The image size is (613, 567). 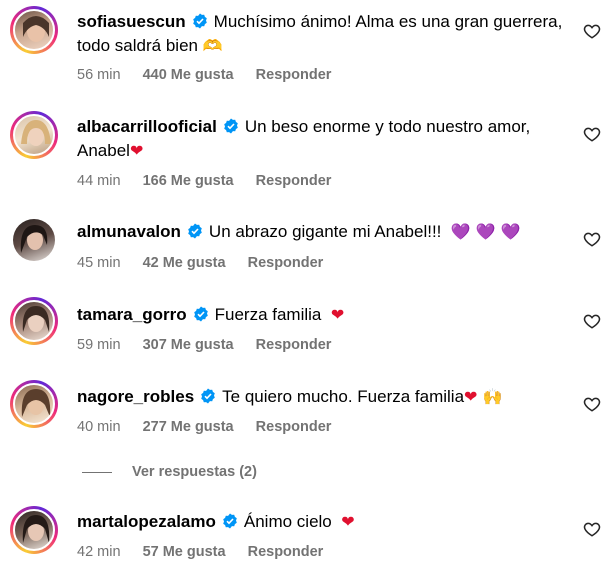 What do you see at coordinates (188, 75) in the screenshot?
I see `comment-likes: 440 Me gusta` at bounding box center [188, 75].